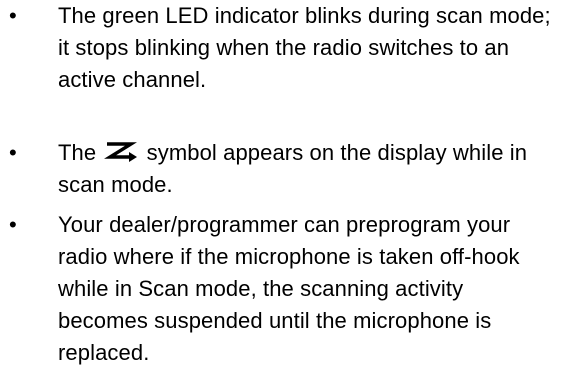 The height and width of the screenshot is (369, 564). Describe the element at coordinates (80, 152) in the screenshot. I see `bullet-text-before-icon: The` at that location.